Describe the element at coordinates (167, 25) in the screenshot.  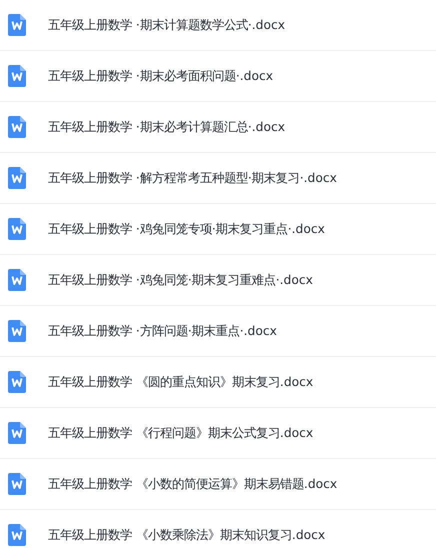
I see `file-name: 五年级上册数学 ·期末计算题数学公式·.docx` at that location.